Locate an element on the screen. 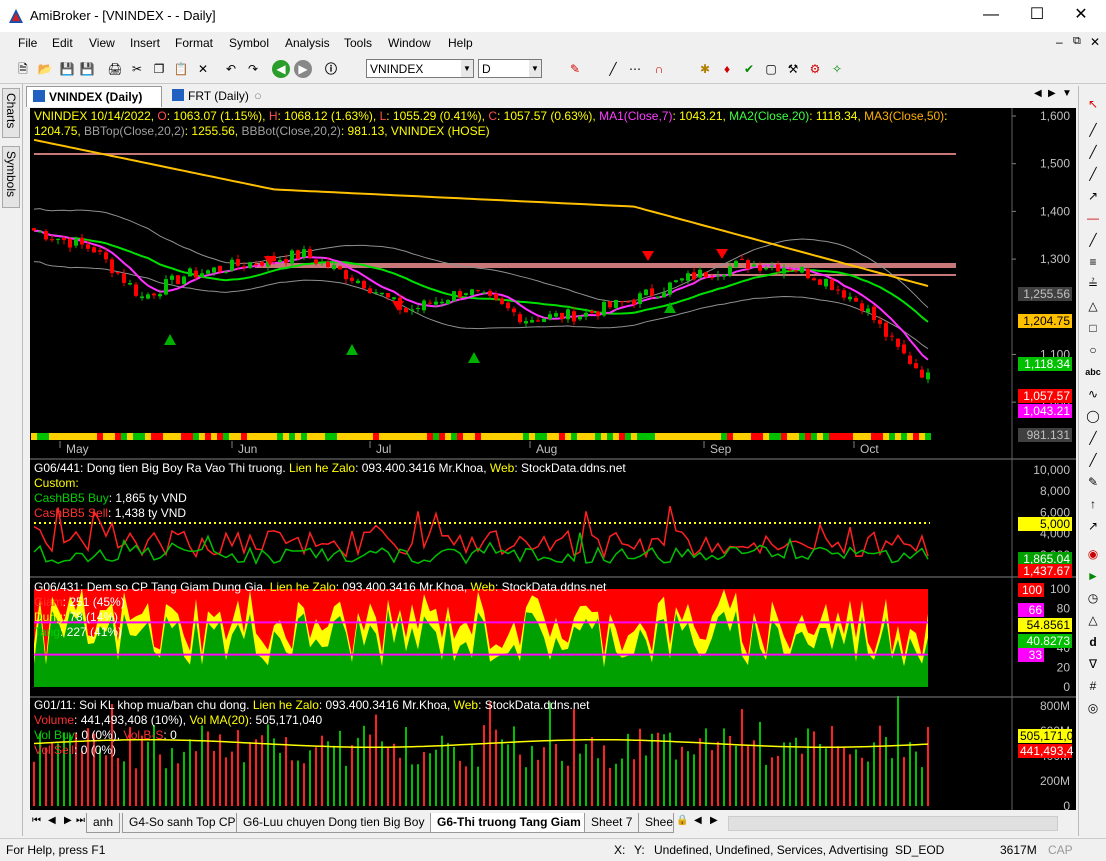 The height and width of the screenshot is (861, 1106). text-tool-icon: abc is located at coordinates (1093, 372).